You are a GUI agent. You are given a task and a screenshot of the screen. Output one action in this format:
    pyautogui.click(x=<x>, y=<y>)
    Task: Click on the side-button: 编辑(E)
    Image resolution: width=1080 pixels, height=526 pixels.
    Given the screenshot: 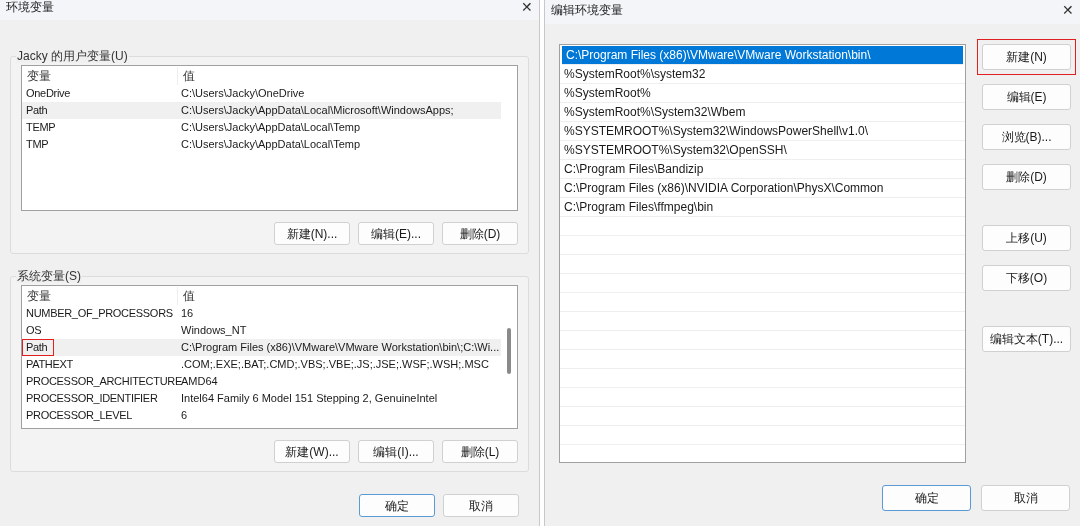 What is the action you would take?
    pyautogui.click(x=1026, y=97)
    